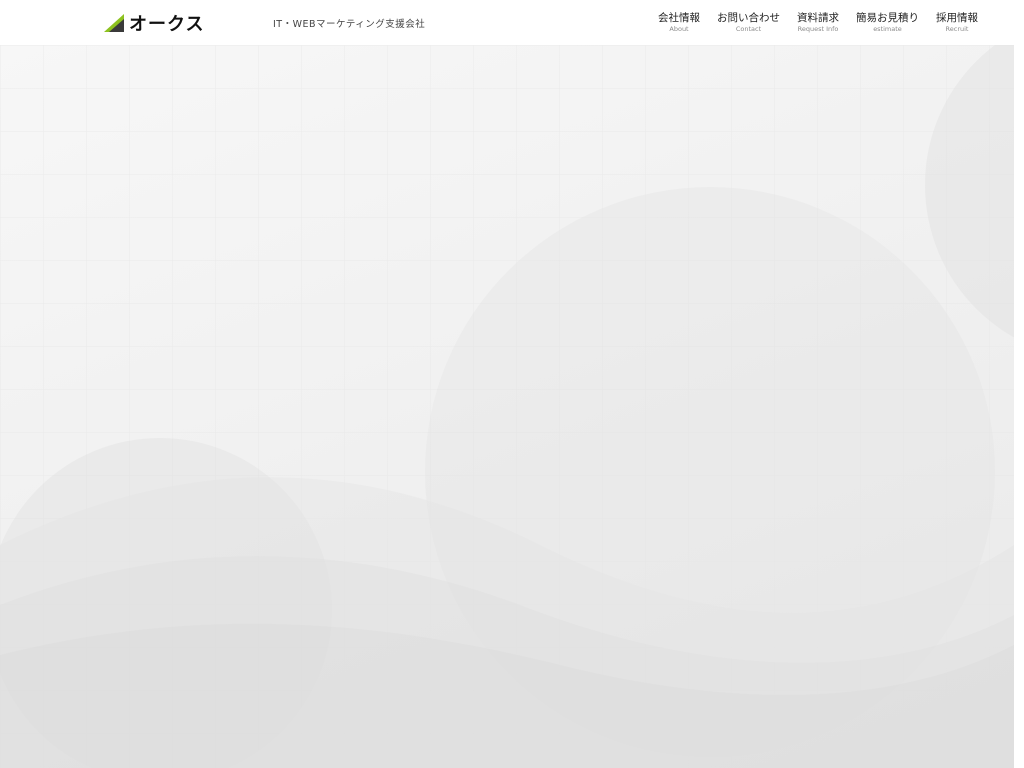  I want to click on nav-sublabel: Request Info, so click(818, 29).